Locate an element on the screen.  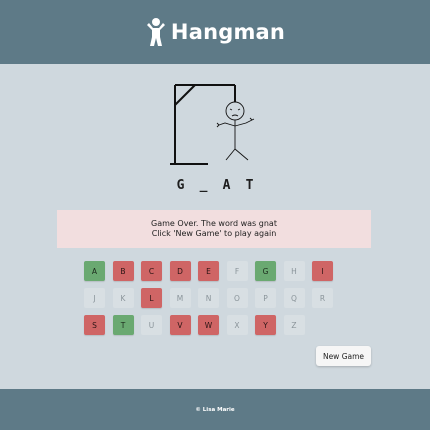
logo: Hangman is located at coordinates (215, 32).